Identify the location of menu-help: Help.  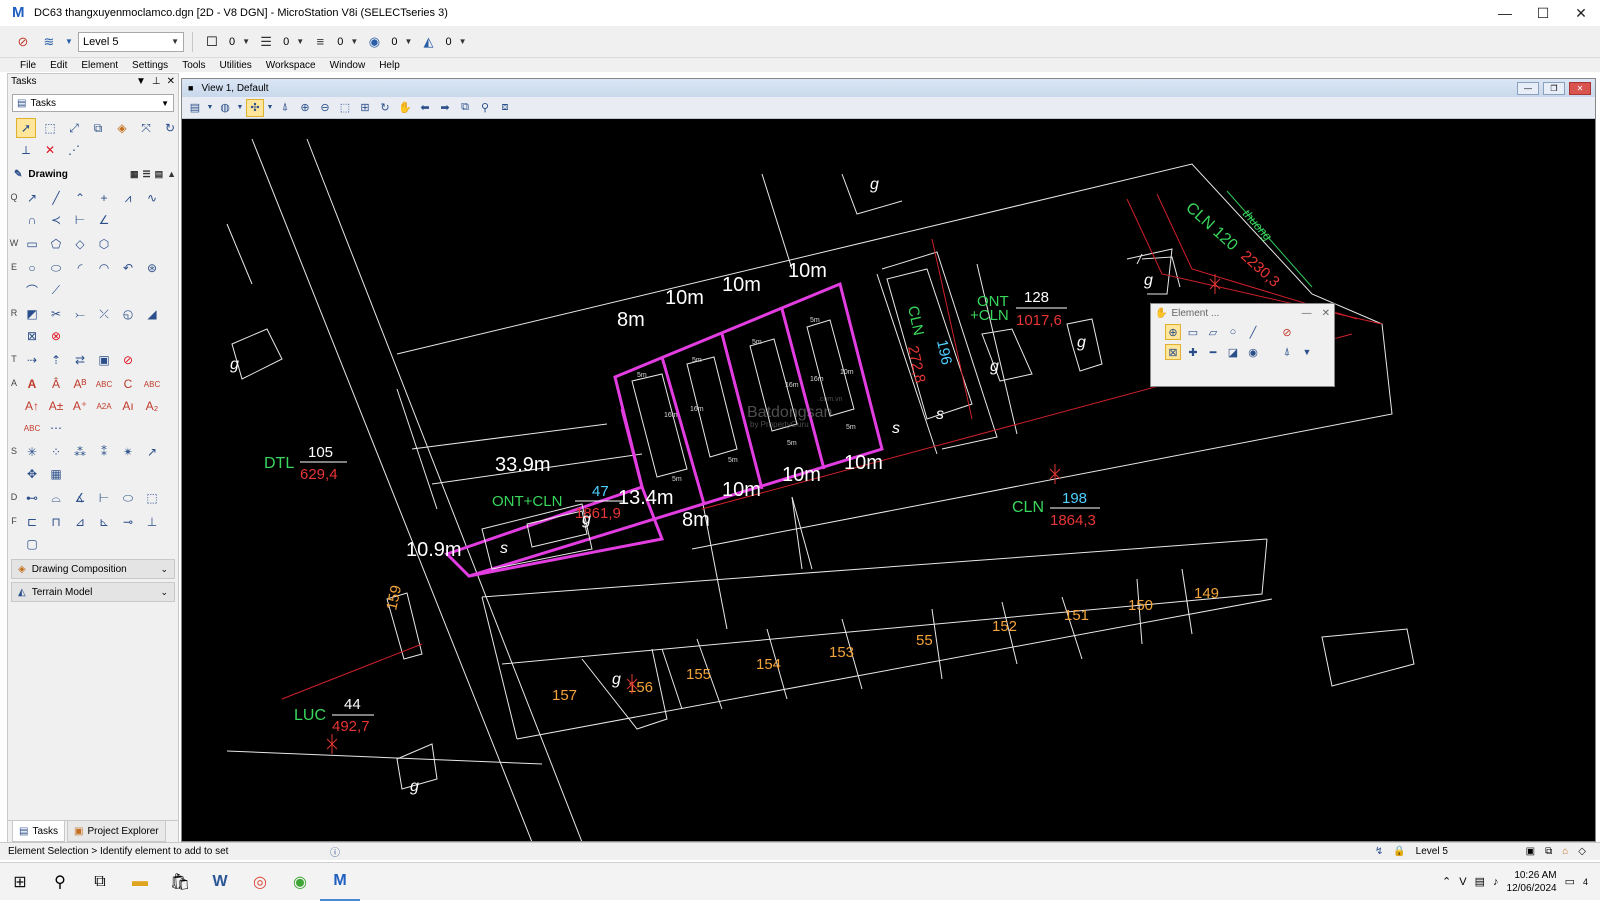
(389, 65).